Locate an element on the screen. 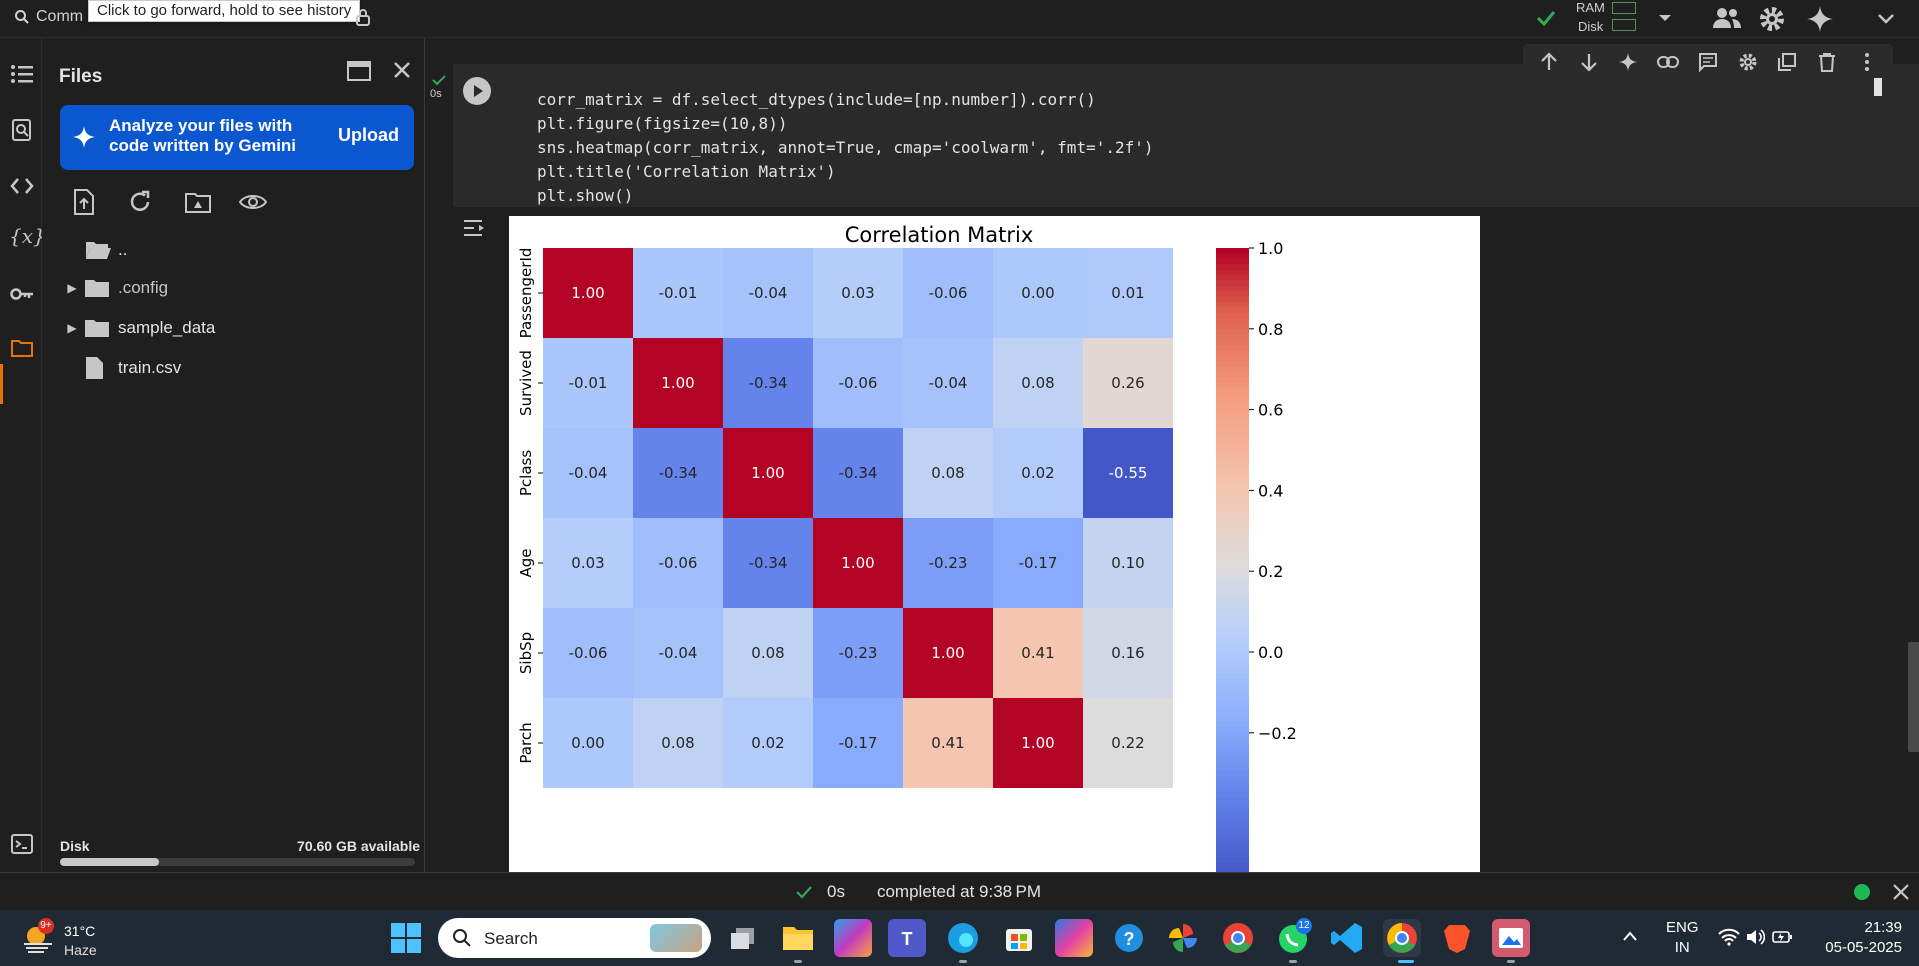 The image size is (1919, 966). close-status-icon is located at coordinates (1901, 892).